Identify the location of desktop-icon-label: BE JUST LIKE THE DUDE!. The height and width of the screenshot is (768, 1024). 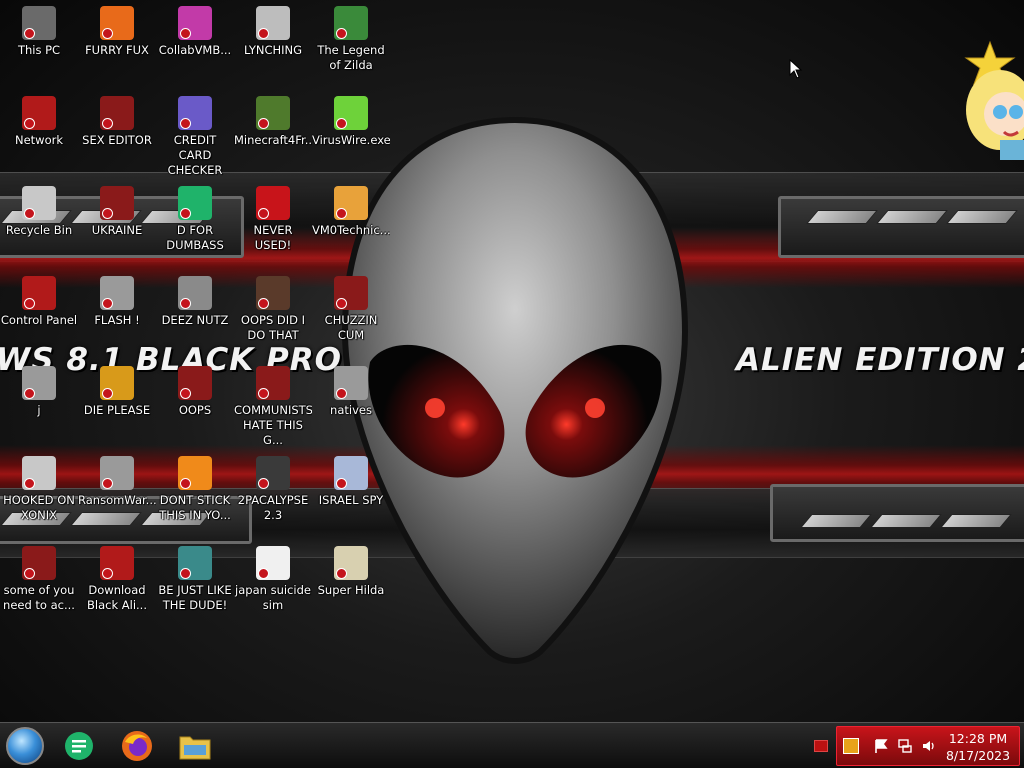
(195, 597).